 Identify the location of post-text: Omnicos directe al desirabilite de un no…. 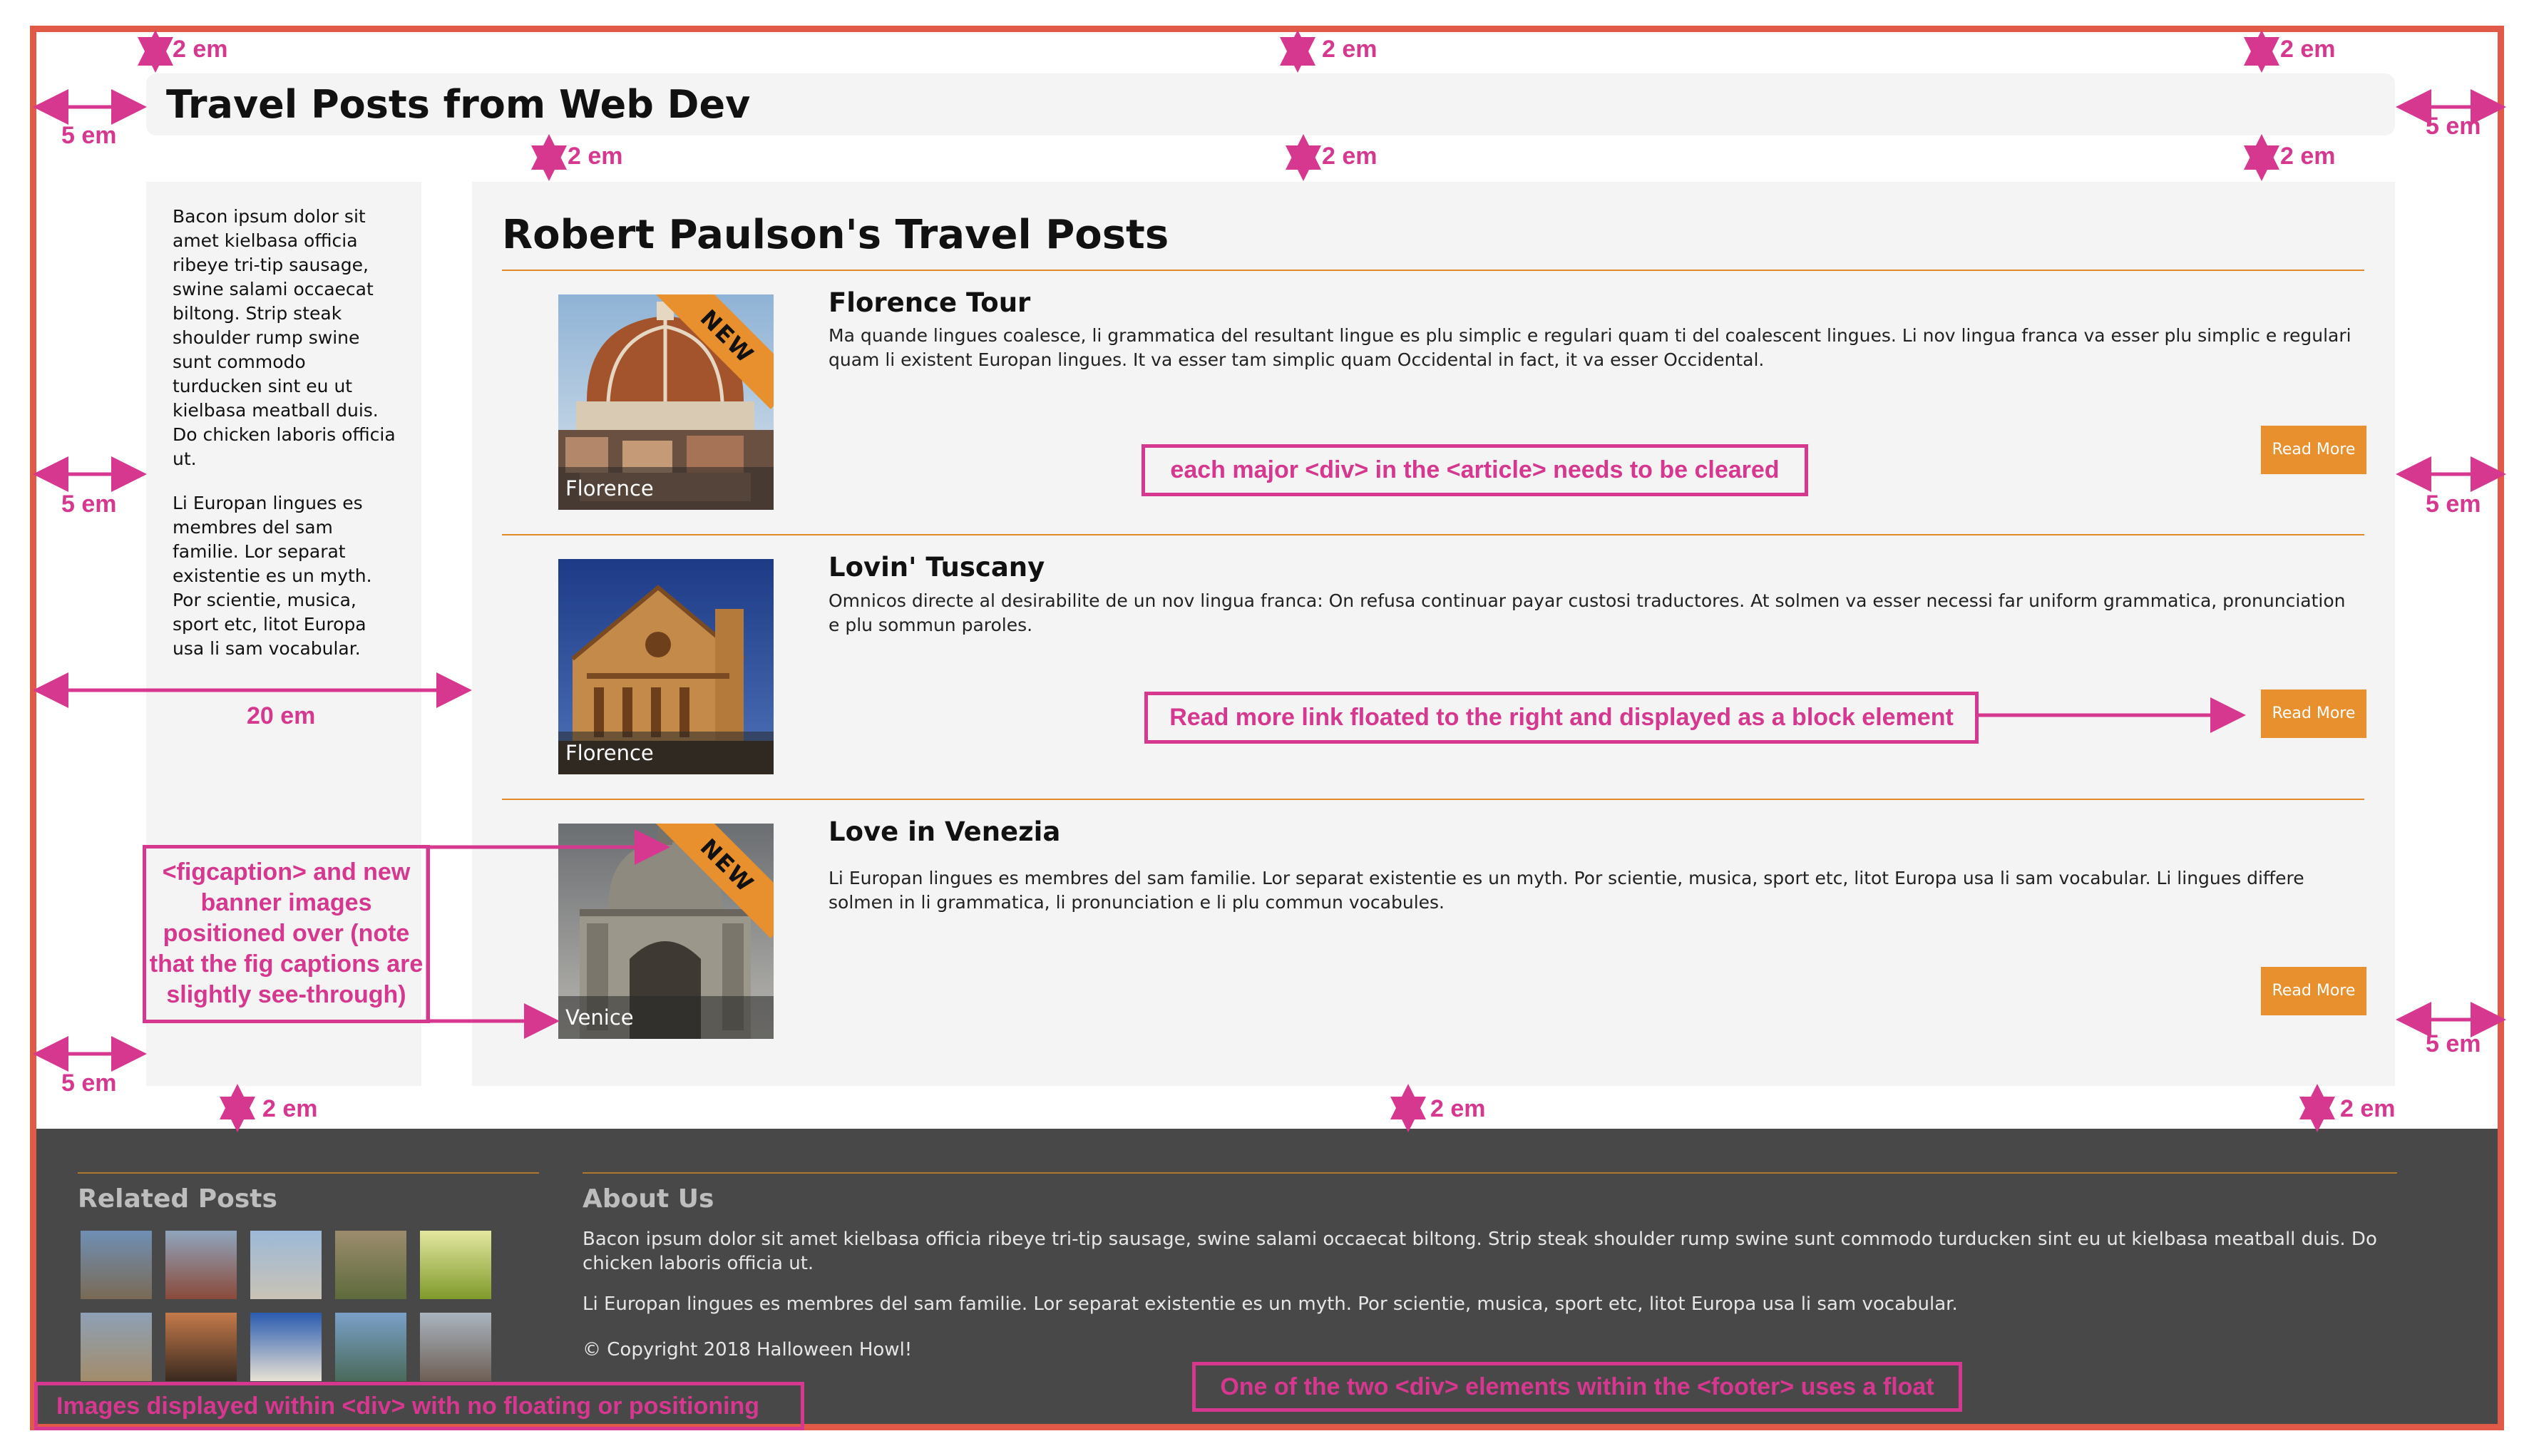
(1588, 612).